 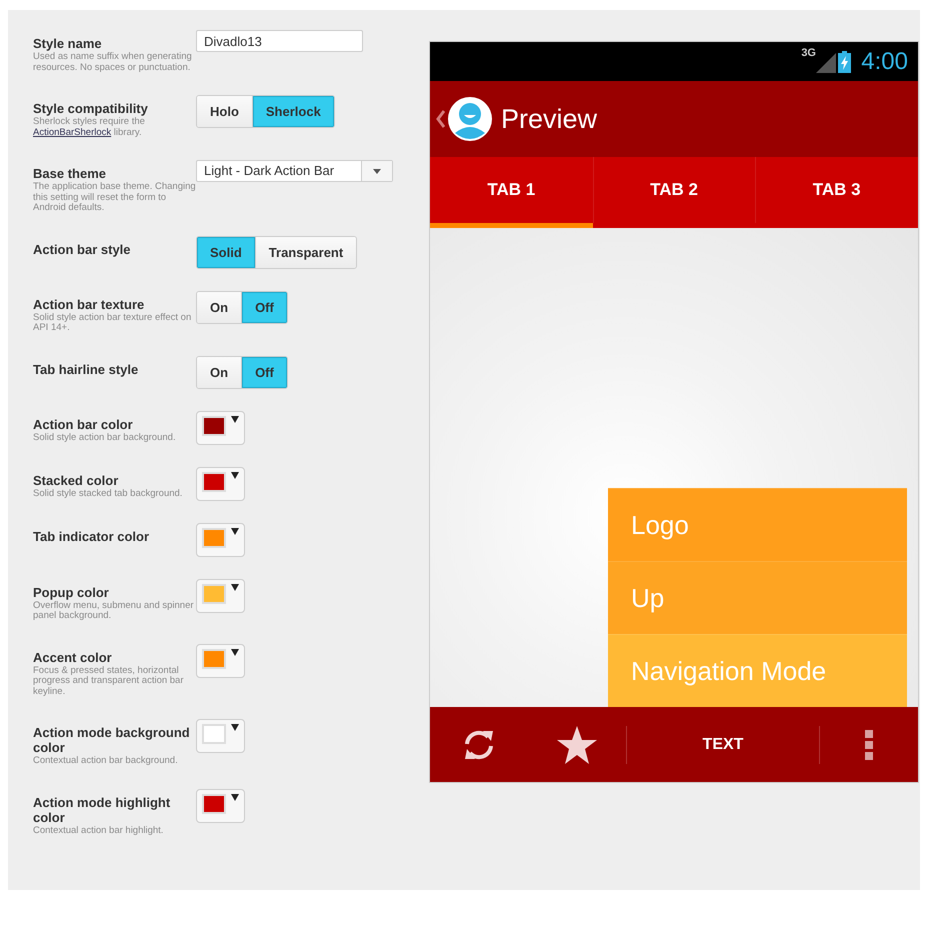 I want to click on setting-label: Tab indicator color, so click(x=91, y=536).